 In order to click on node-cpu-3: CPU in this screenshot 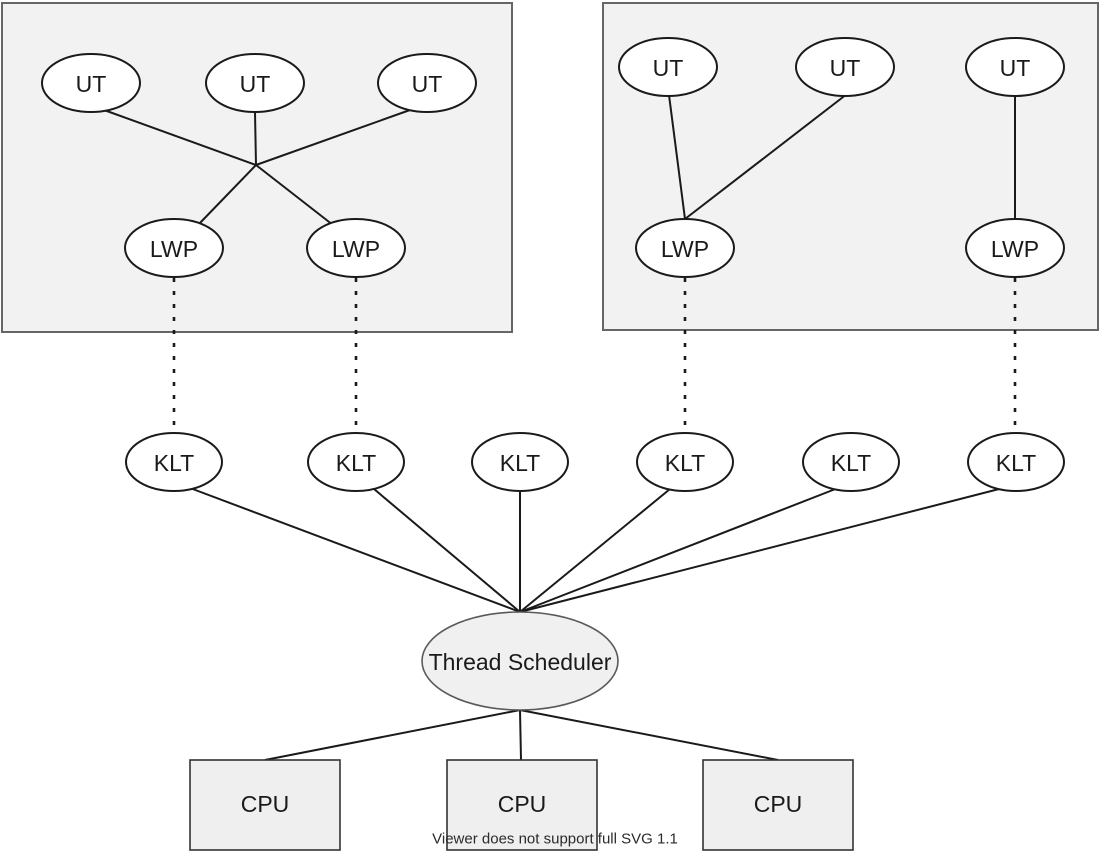, I will do `click(778, 805)`.